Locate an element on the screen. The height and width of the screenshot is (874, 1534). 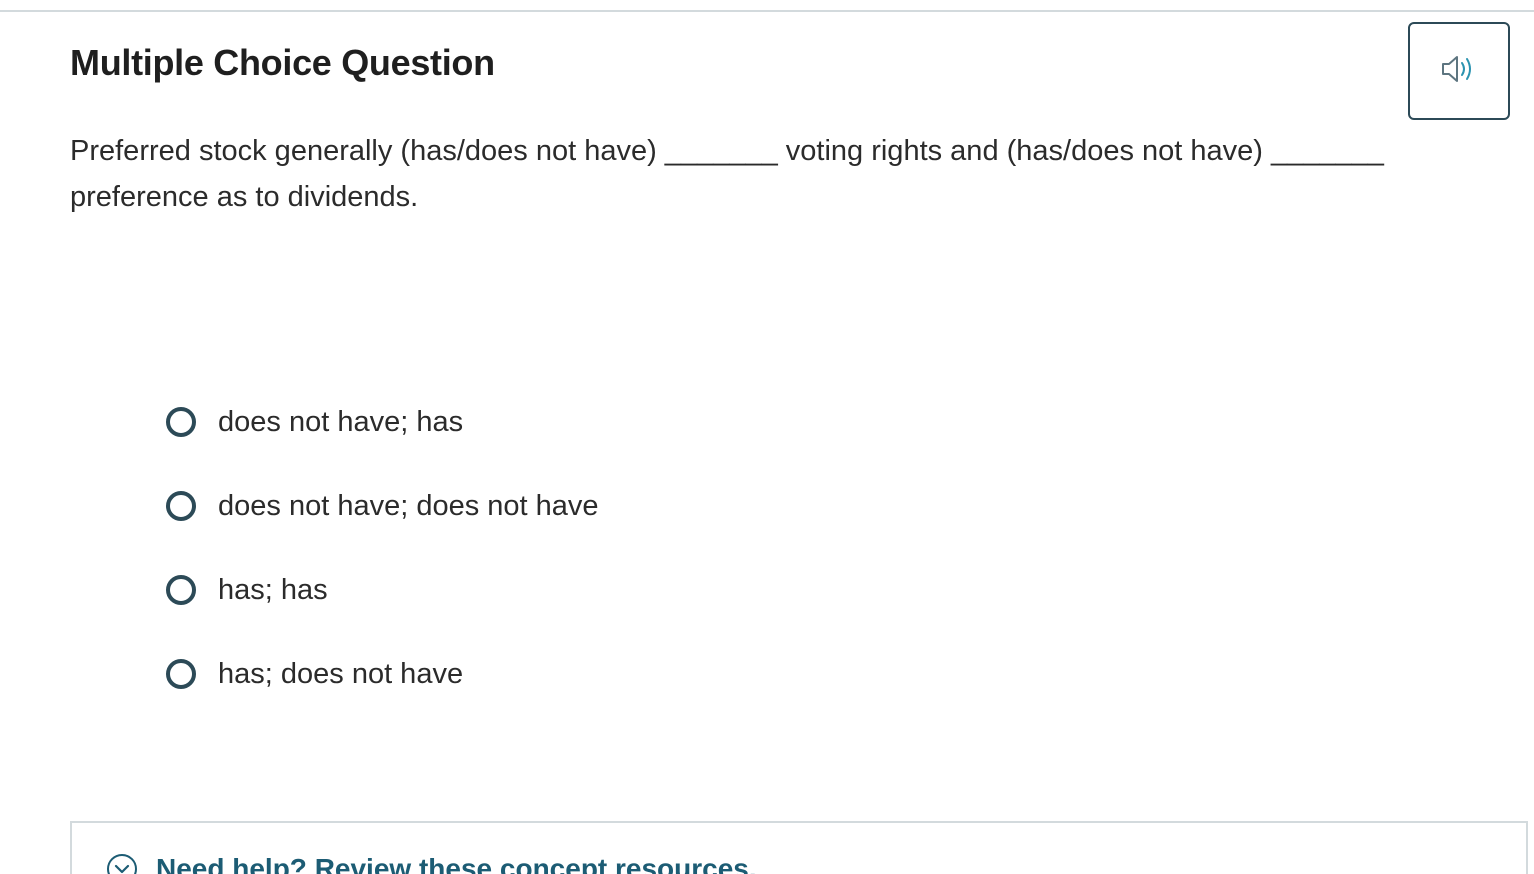
chevron-down-circle-icon is located at coordinates (122, 863).